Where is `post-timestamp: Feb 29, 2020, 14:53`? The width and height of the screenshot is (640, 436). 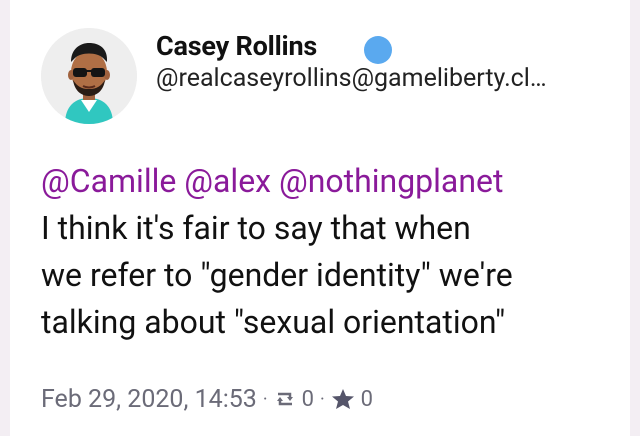
post-timestamp: Feb 29, 2020, 14:53 is located at coordinates (149, 399).